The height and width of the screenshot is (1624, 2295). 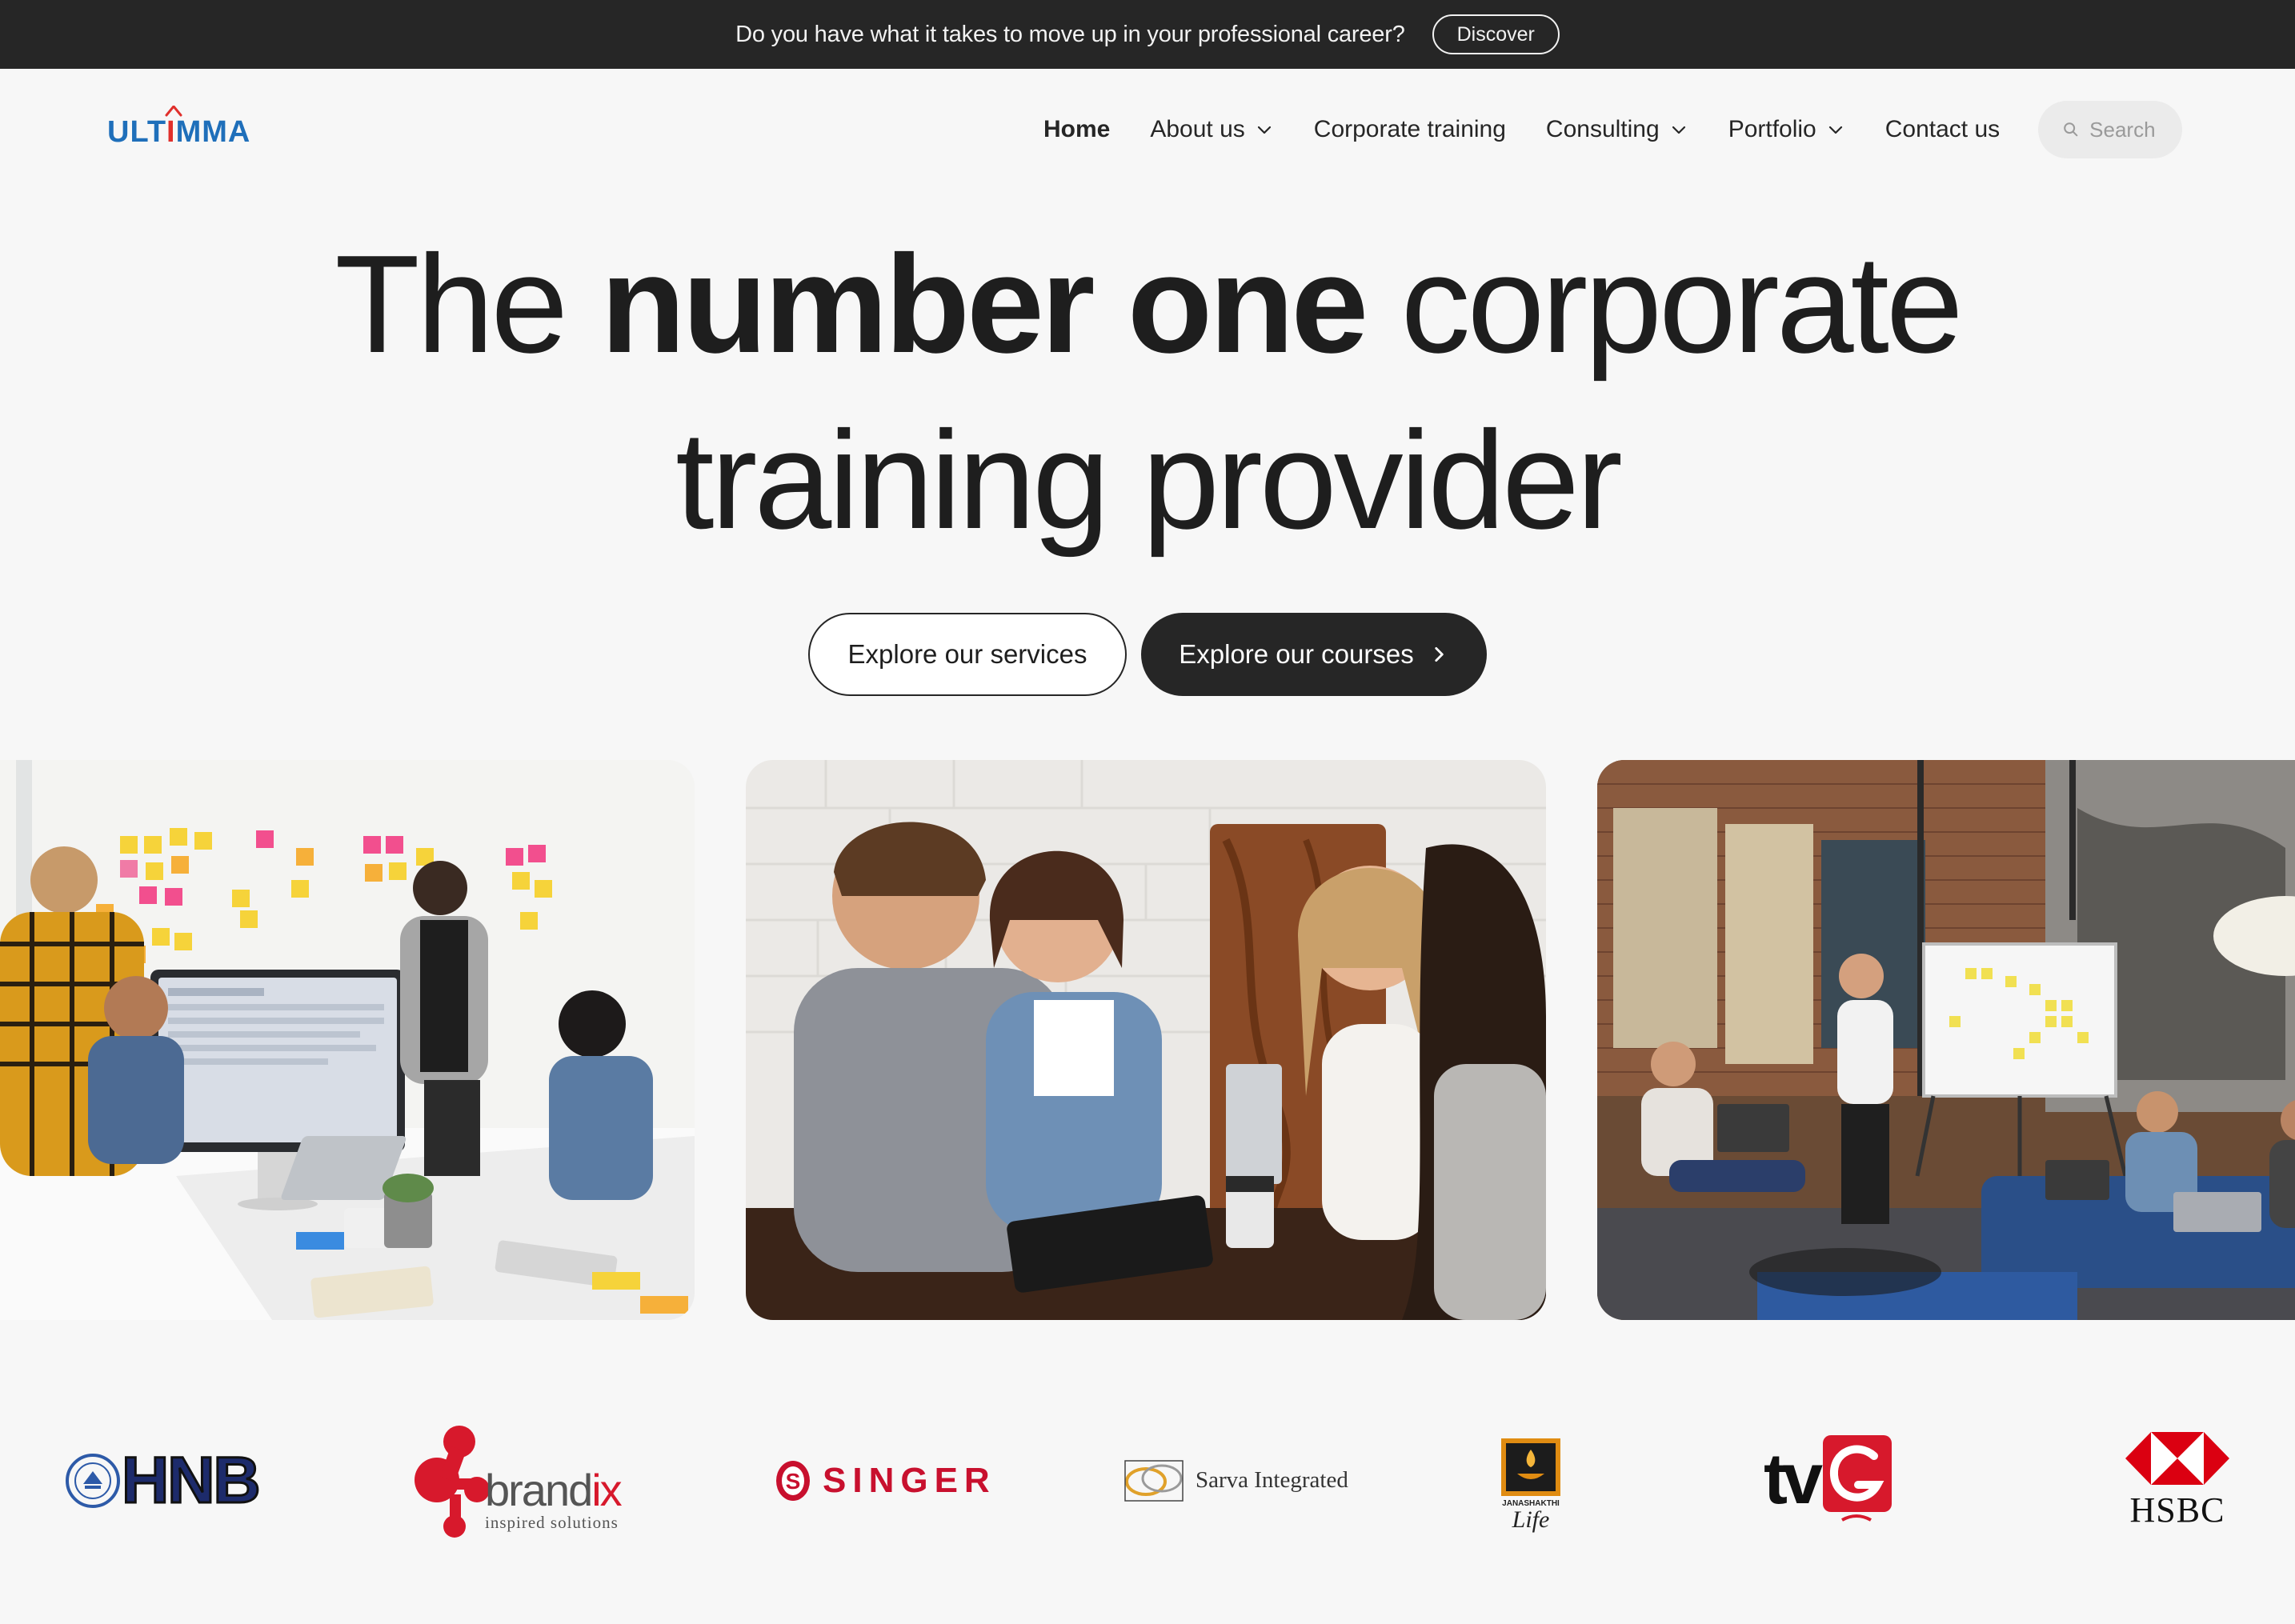 I want to click on brandix-tagline: inspired solutions, so click(x=552, y=1522).